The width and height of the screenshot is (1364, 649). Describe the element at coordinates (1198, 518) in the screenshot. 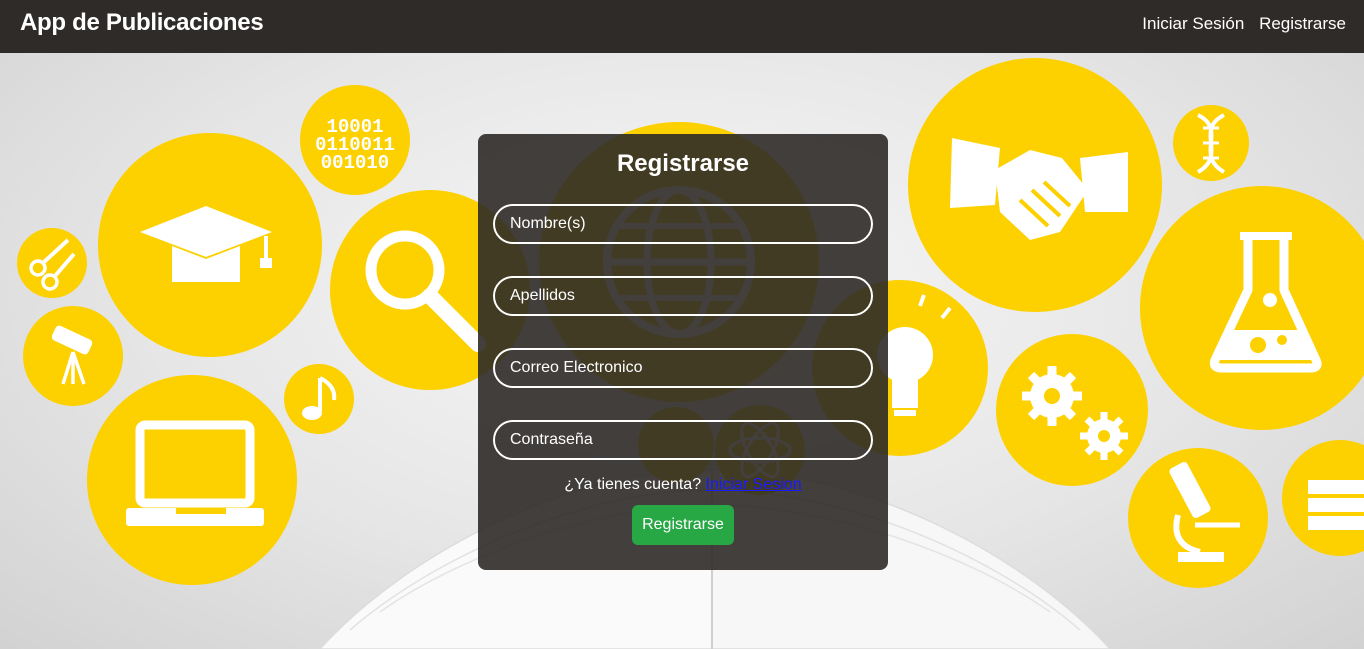

I see `microscope-icon` at that location.